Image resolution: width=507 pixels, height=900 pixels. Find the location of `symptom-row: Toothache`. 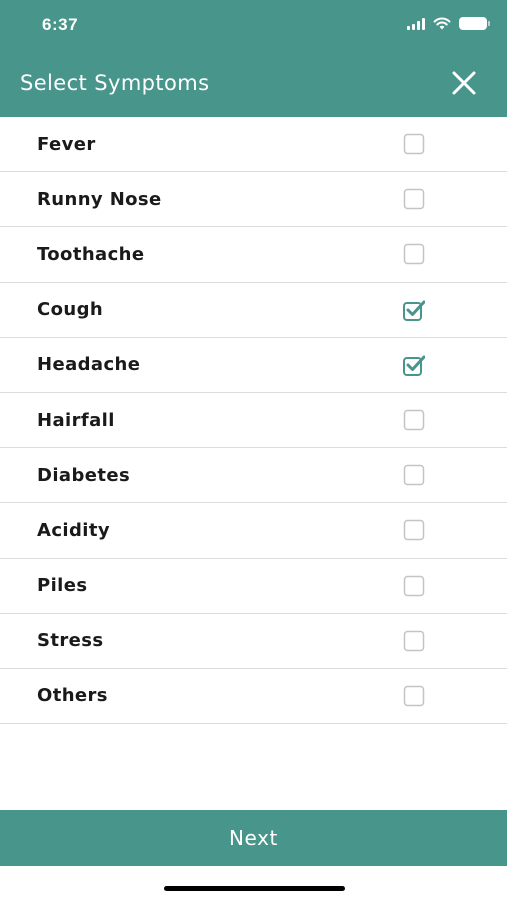

symptom-row: Toothache is located at coordinates (253, 255).